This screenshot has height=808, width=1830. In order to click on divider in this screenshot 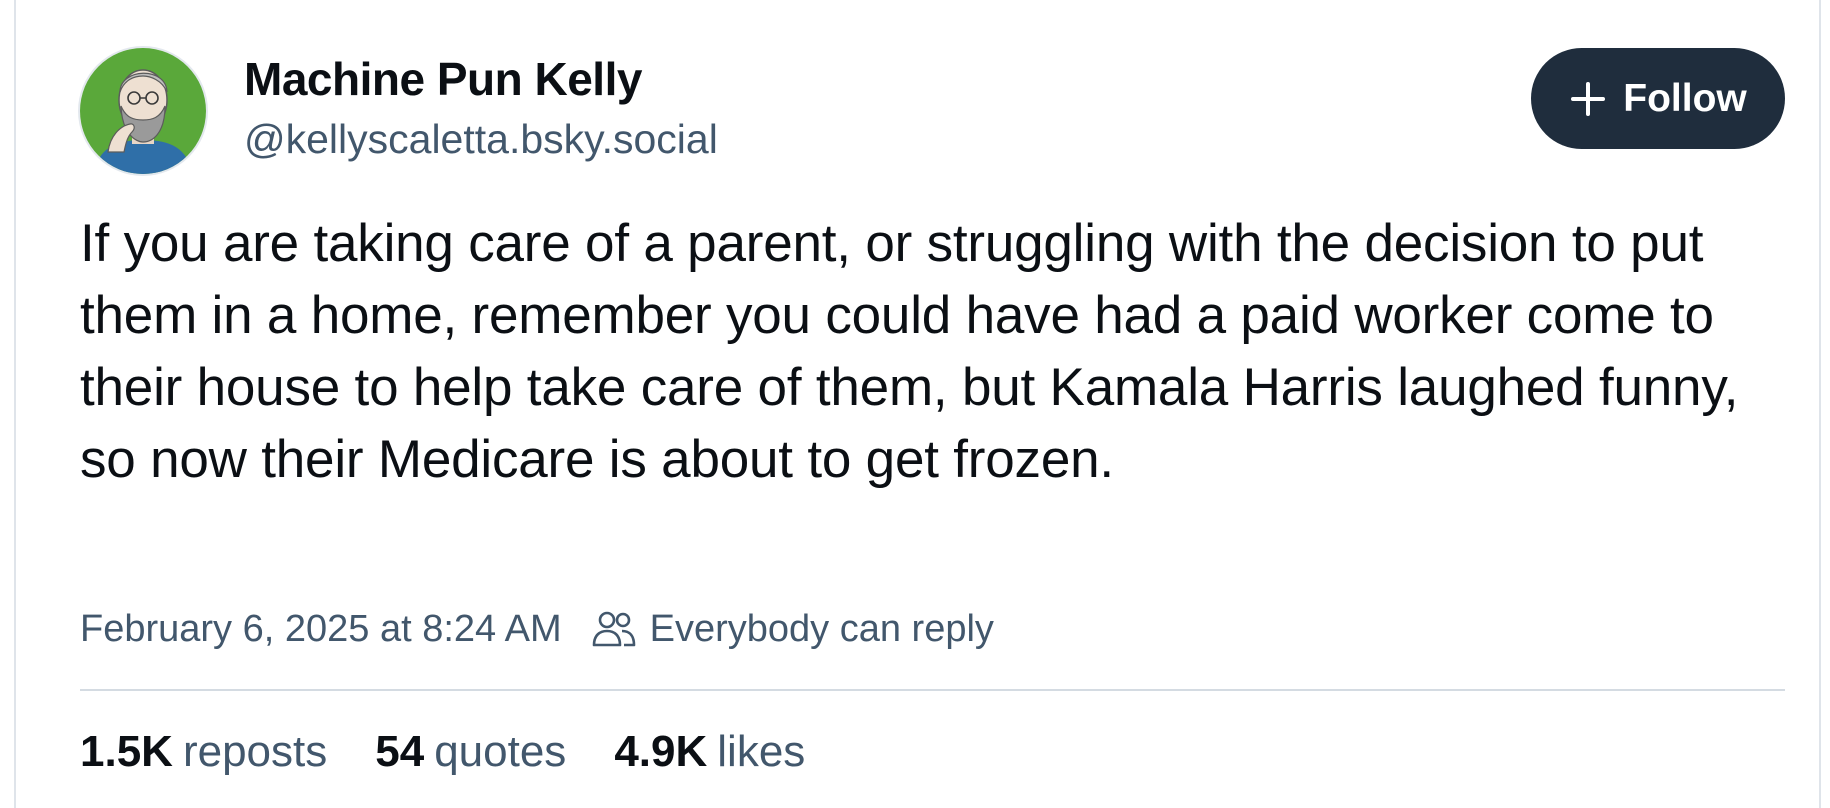, I will do `click(932, 690)`.